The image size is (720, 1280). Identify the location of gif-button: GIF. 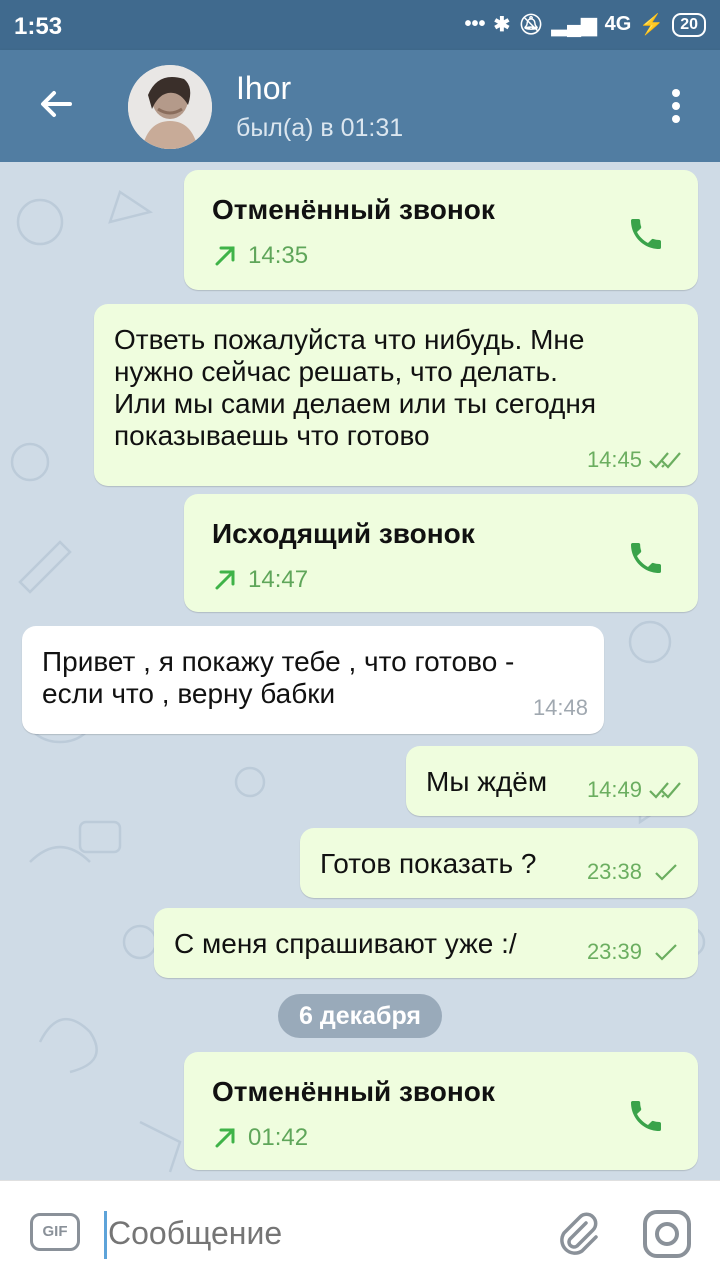
(55, 1232).